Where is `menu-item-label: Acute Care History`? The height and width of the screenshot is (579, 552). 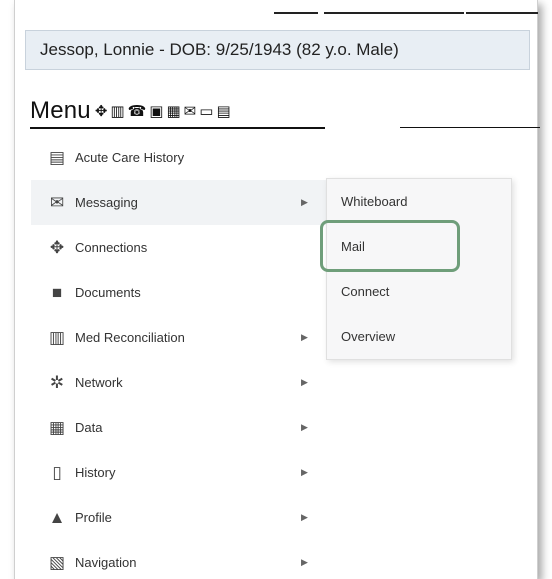 menu-item-label: Acute Care History is located at coordinates (130, 157).